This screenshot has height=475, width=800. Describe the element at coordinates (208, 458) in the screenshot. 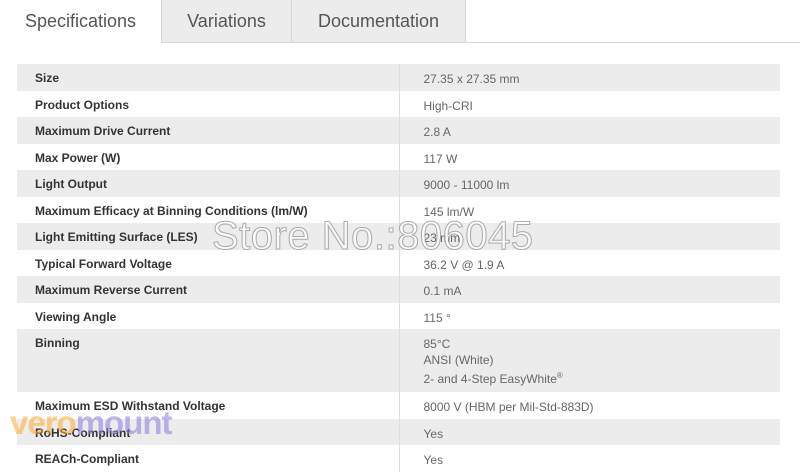

I see `spec-label: REACh-Compliant` at that location.